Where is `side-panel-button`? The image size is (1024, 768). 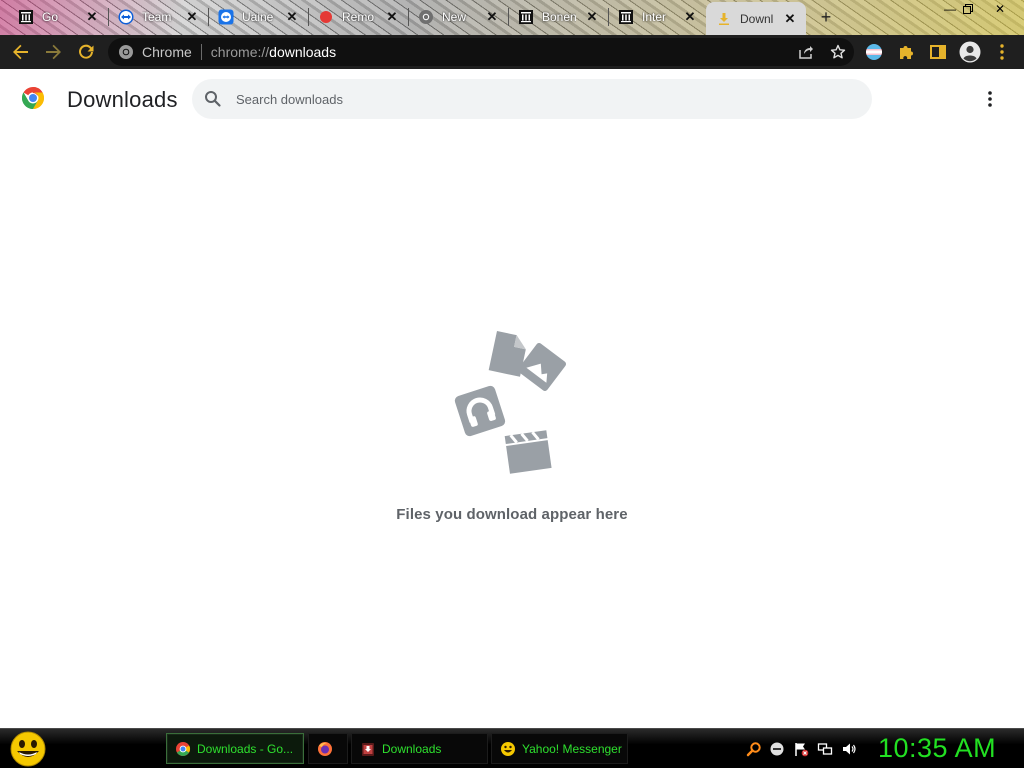
side-panel-button is located at coordinates (938, 52).